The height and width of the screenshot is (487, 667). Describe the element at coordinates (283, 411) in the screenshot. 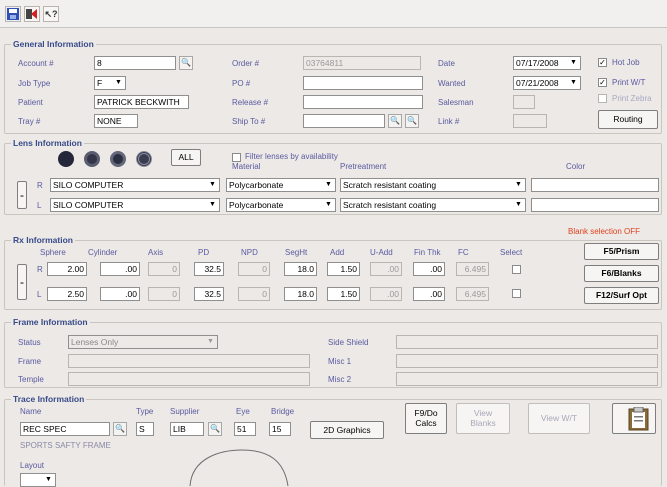

I see `trace-bridge-label: Bridge` at that location.